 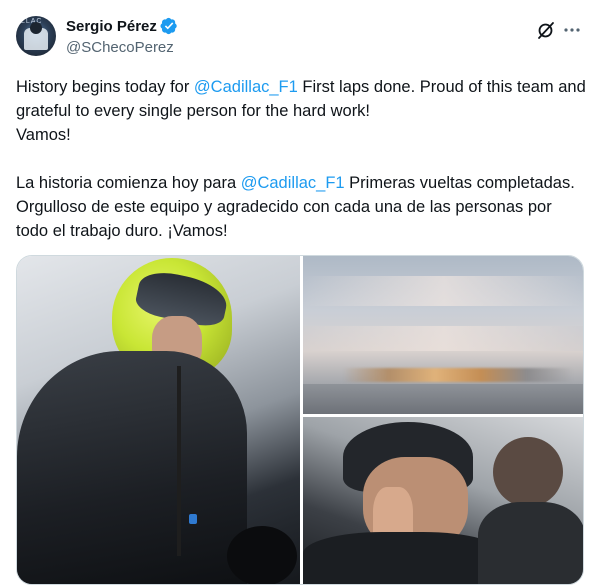 What do you see at coordinates (530, 543) in the screenshot?
I see `crew-body-shape` at bounding box center [530, 543].